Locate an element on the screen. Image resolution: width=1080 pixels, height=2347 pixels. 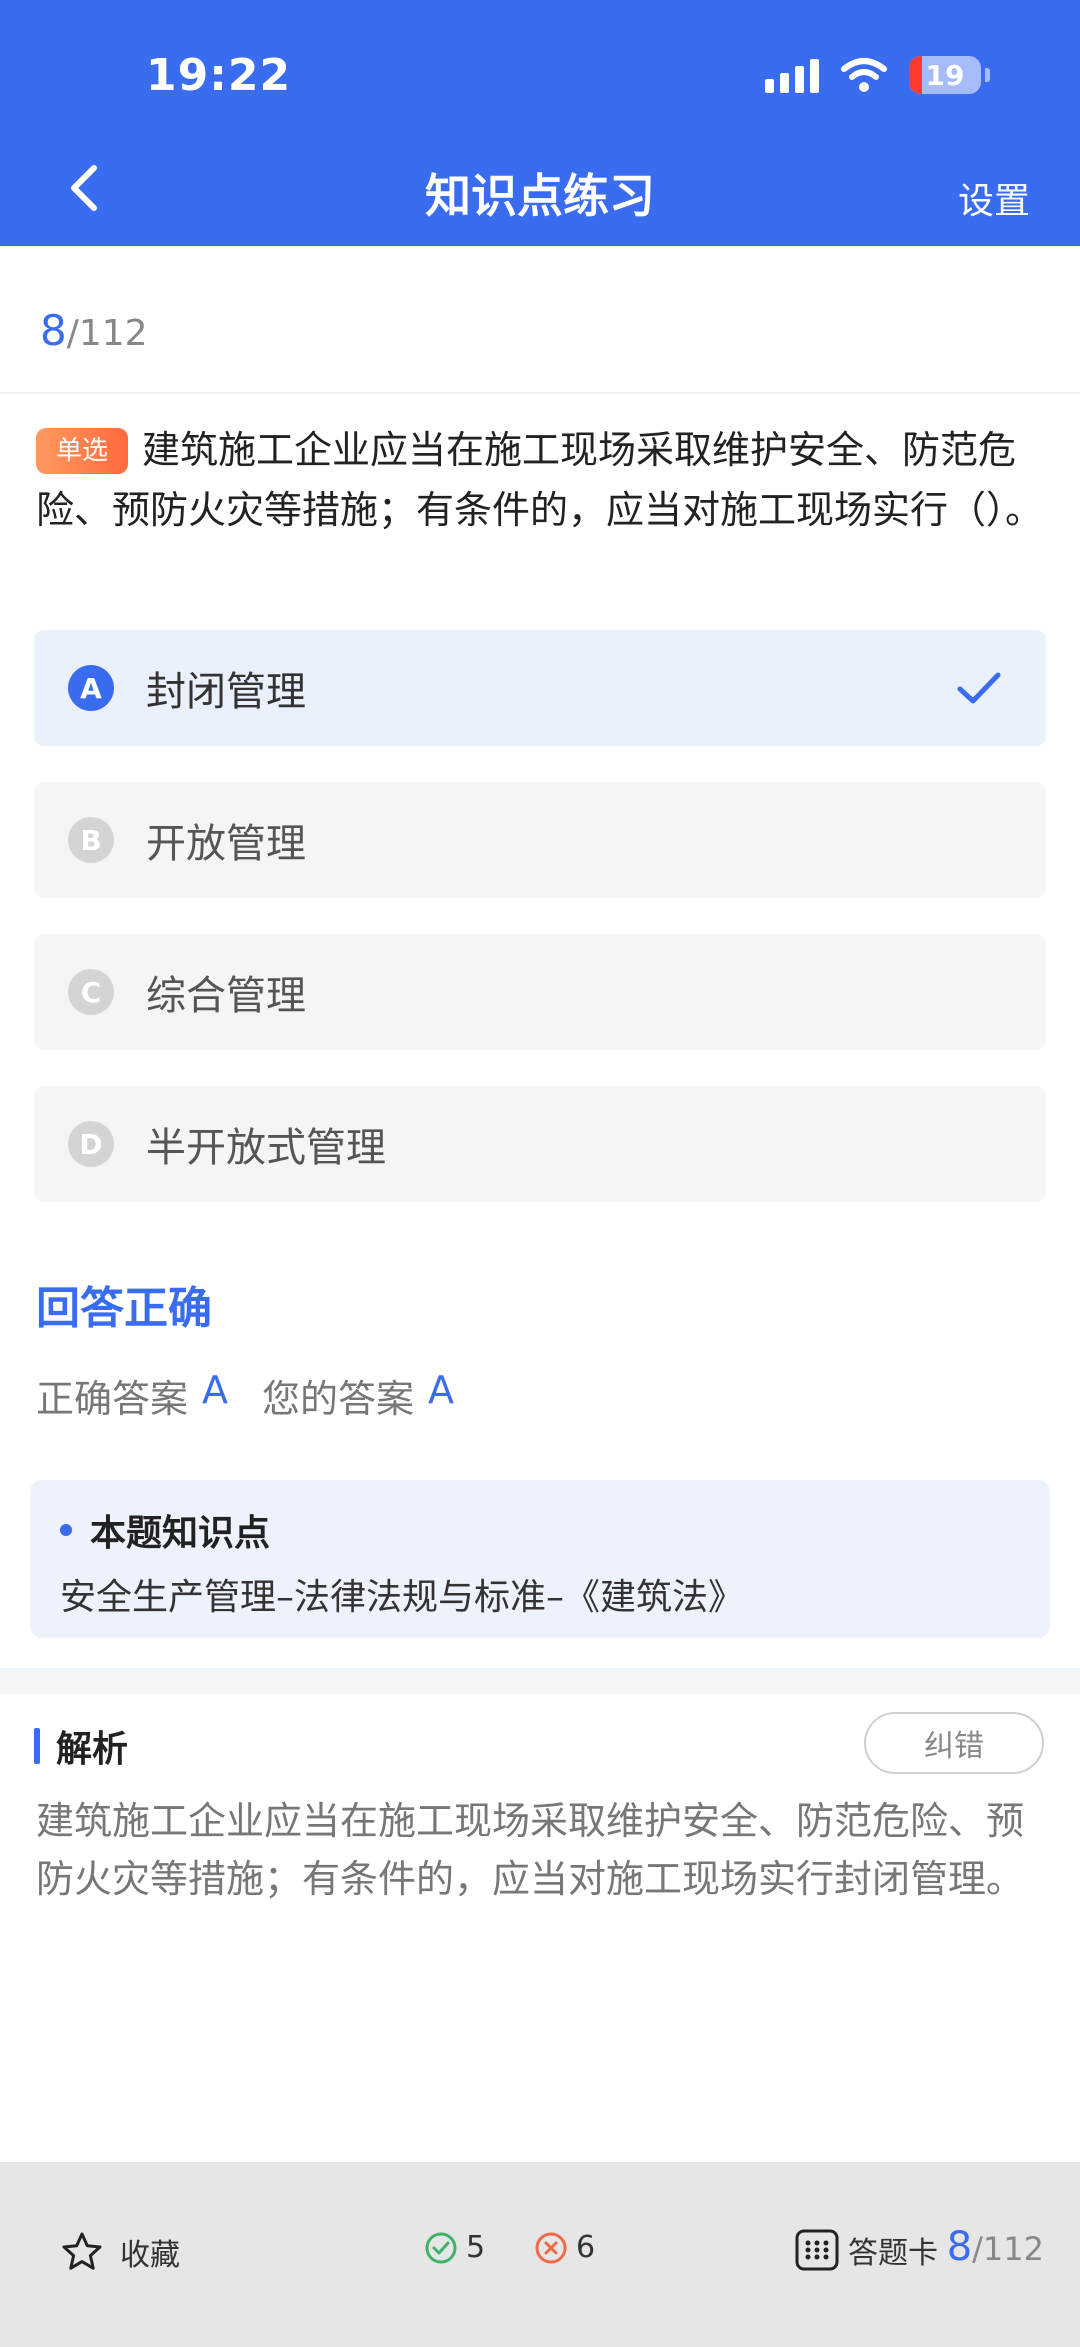
status-icons: 19 is located at coordinates (877, 75).